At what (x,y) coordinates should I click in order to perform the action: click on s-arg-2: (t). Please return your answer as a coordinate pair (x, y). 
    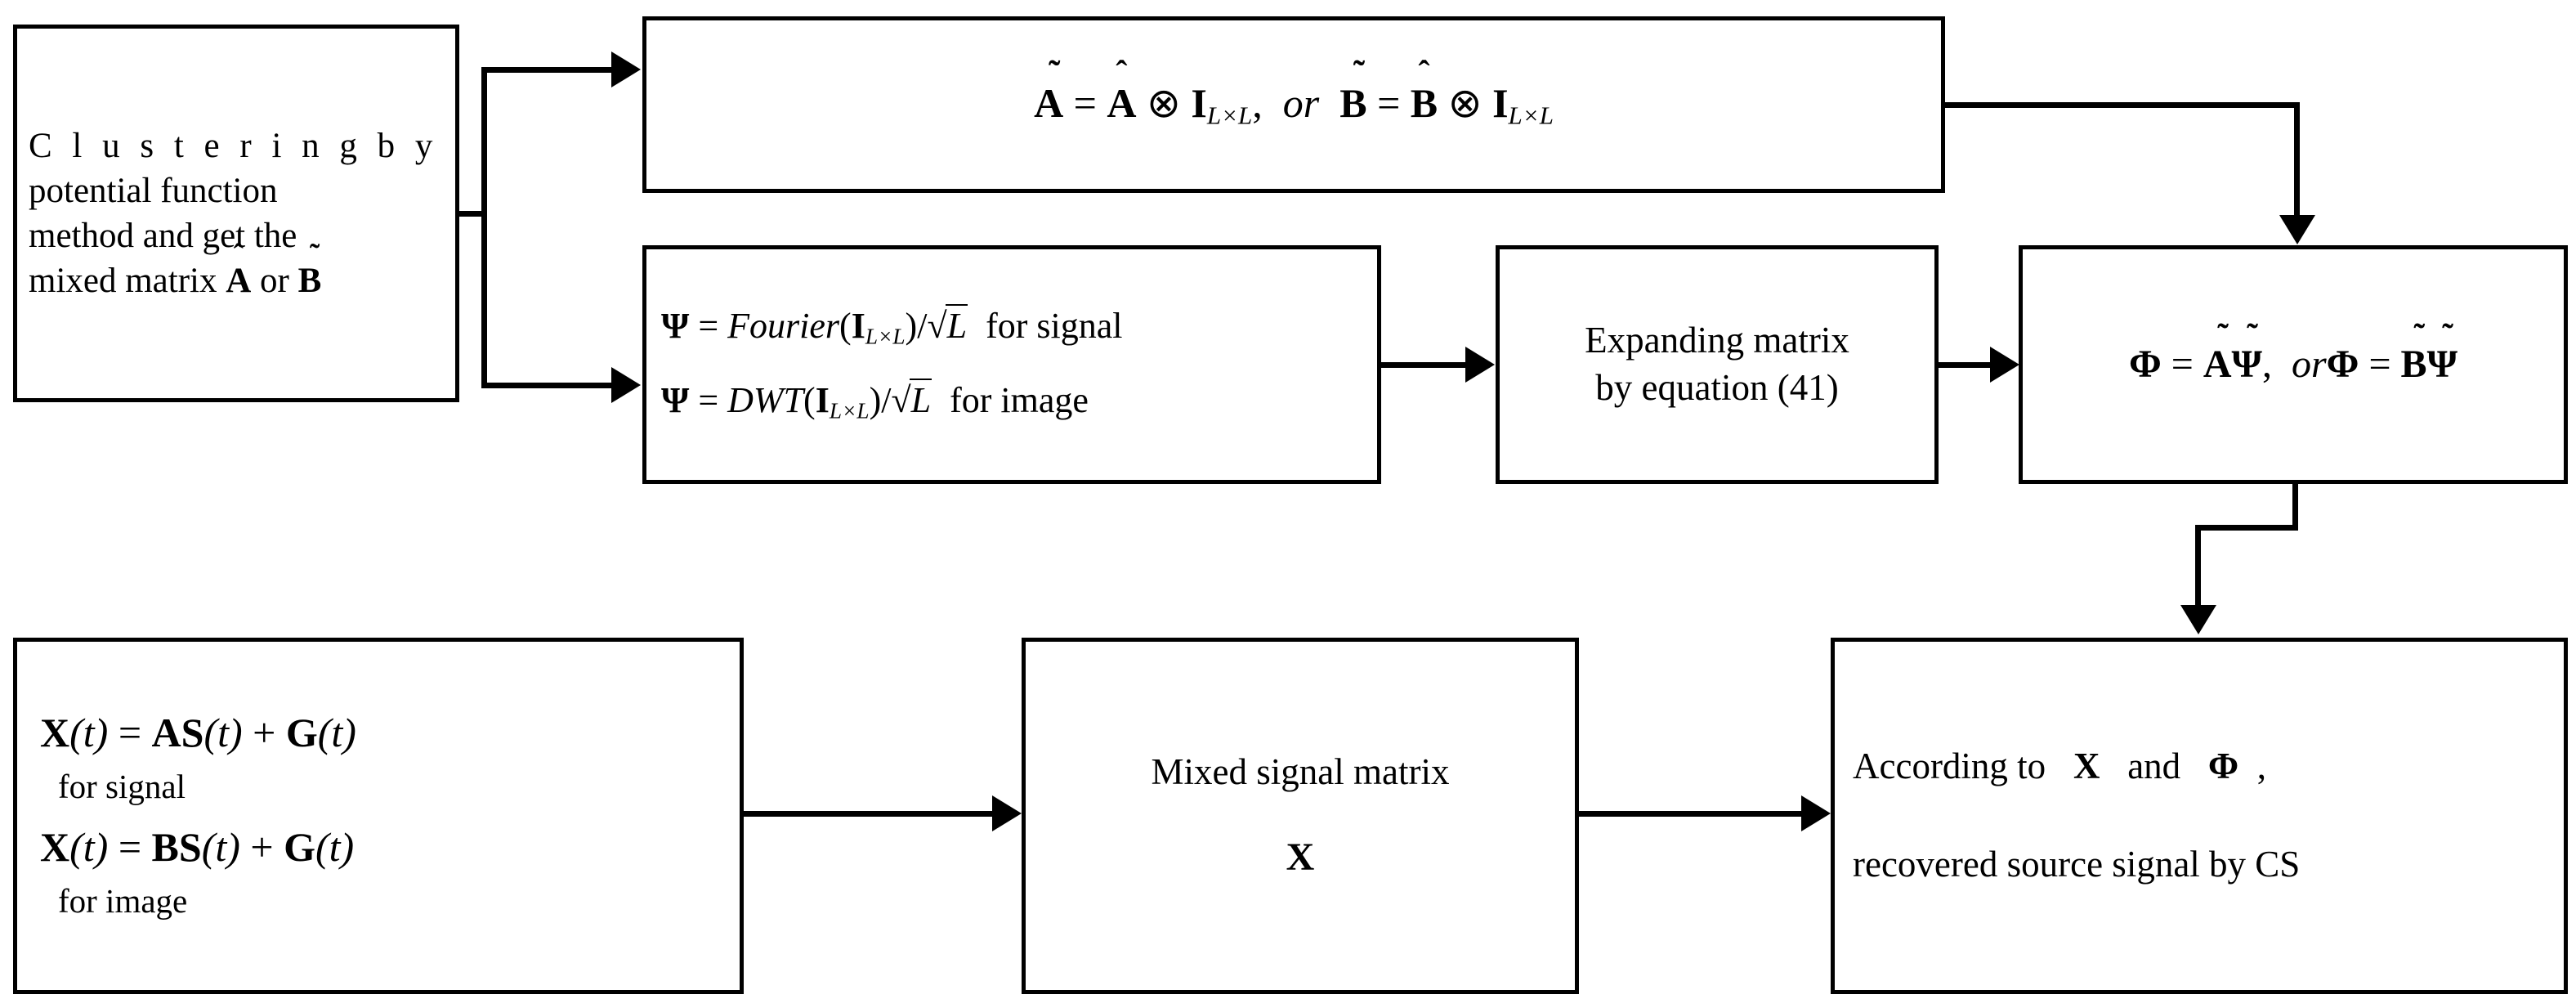
    Looking at the image, I should click on (220, 847).